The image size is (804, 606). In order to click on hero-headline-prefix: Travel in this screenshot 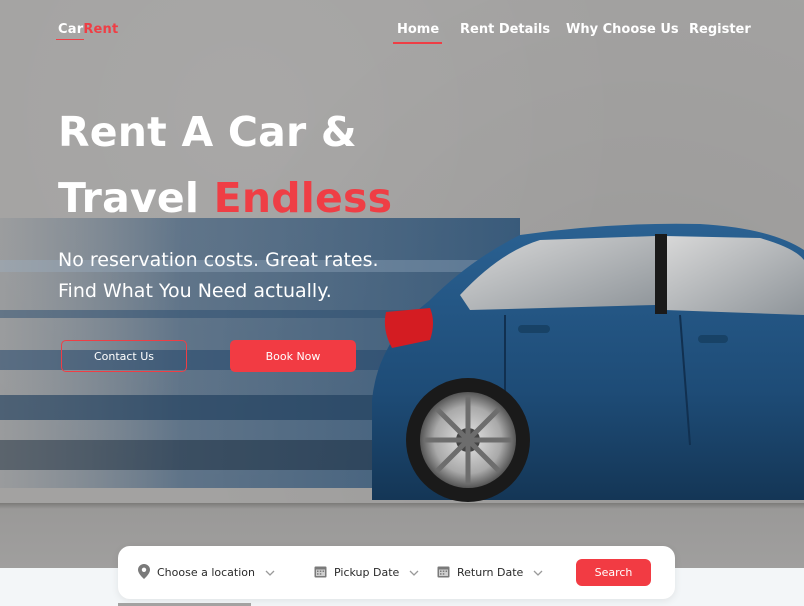, I will do `click(129, 198)`.